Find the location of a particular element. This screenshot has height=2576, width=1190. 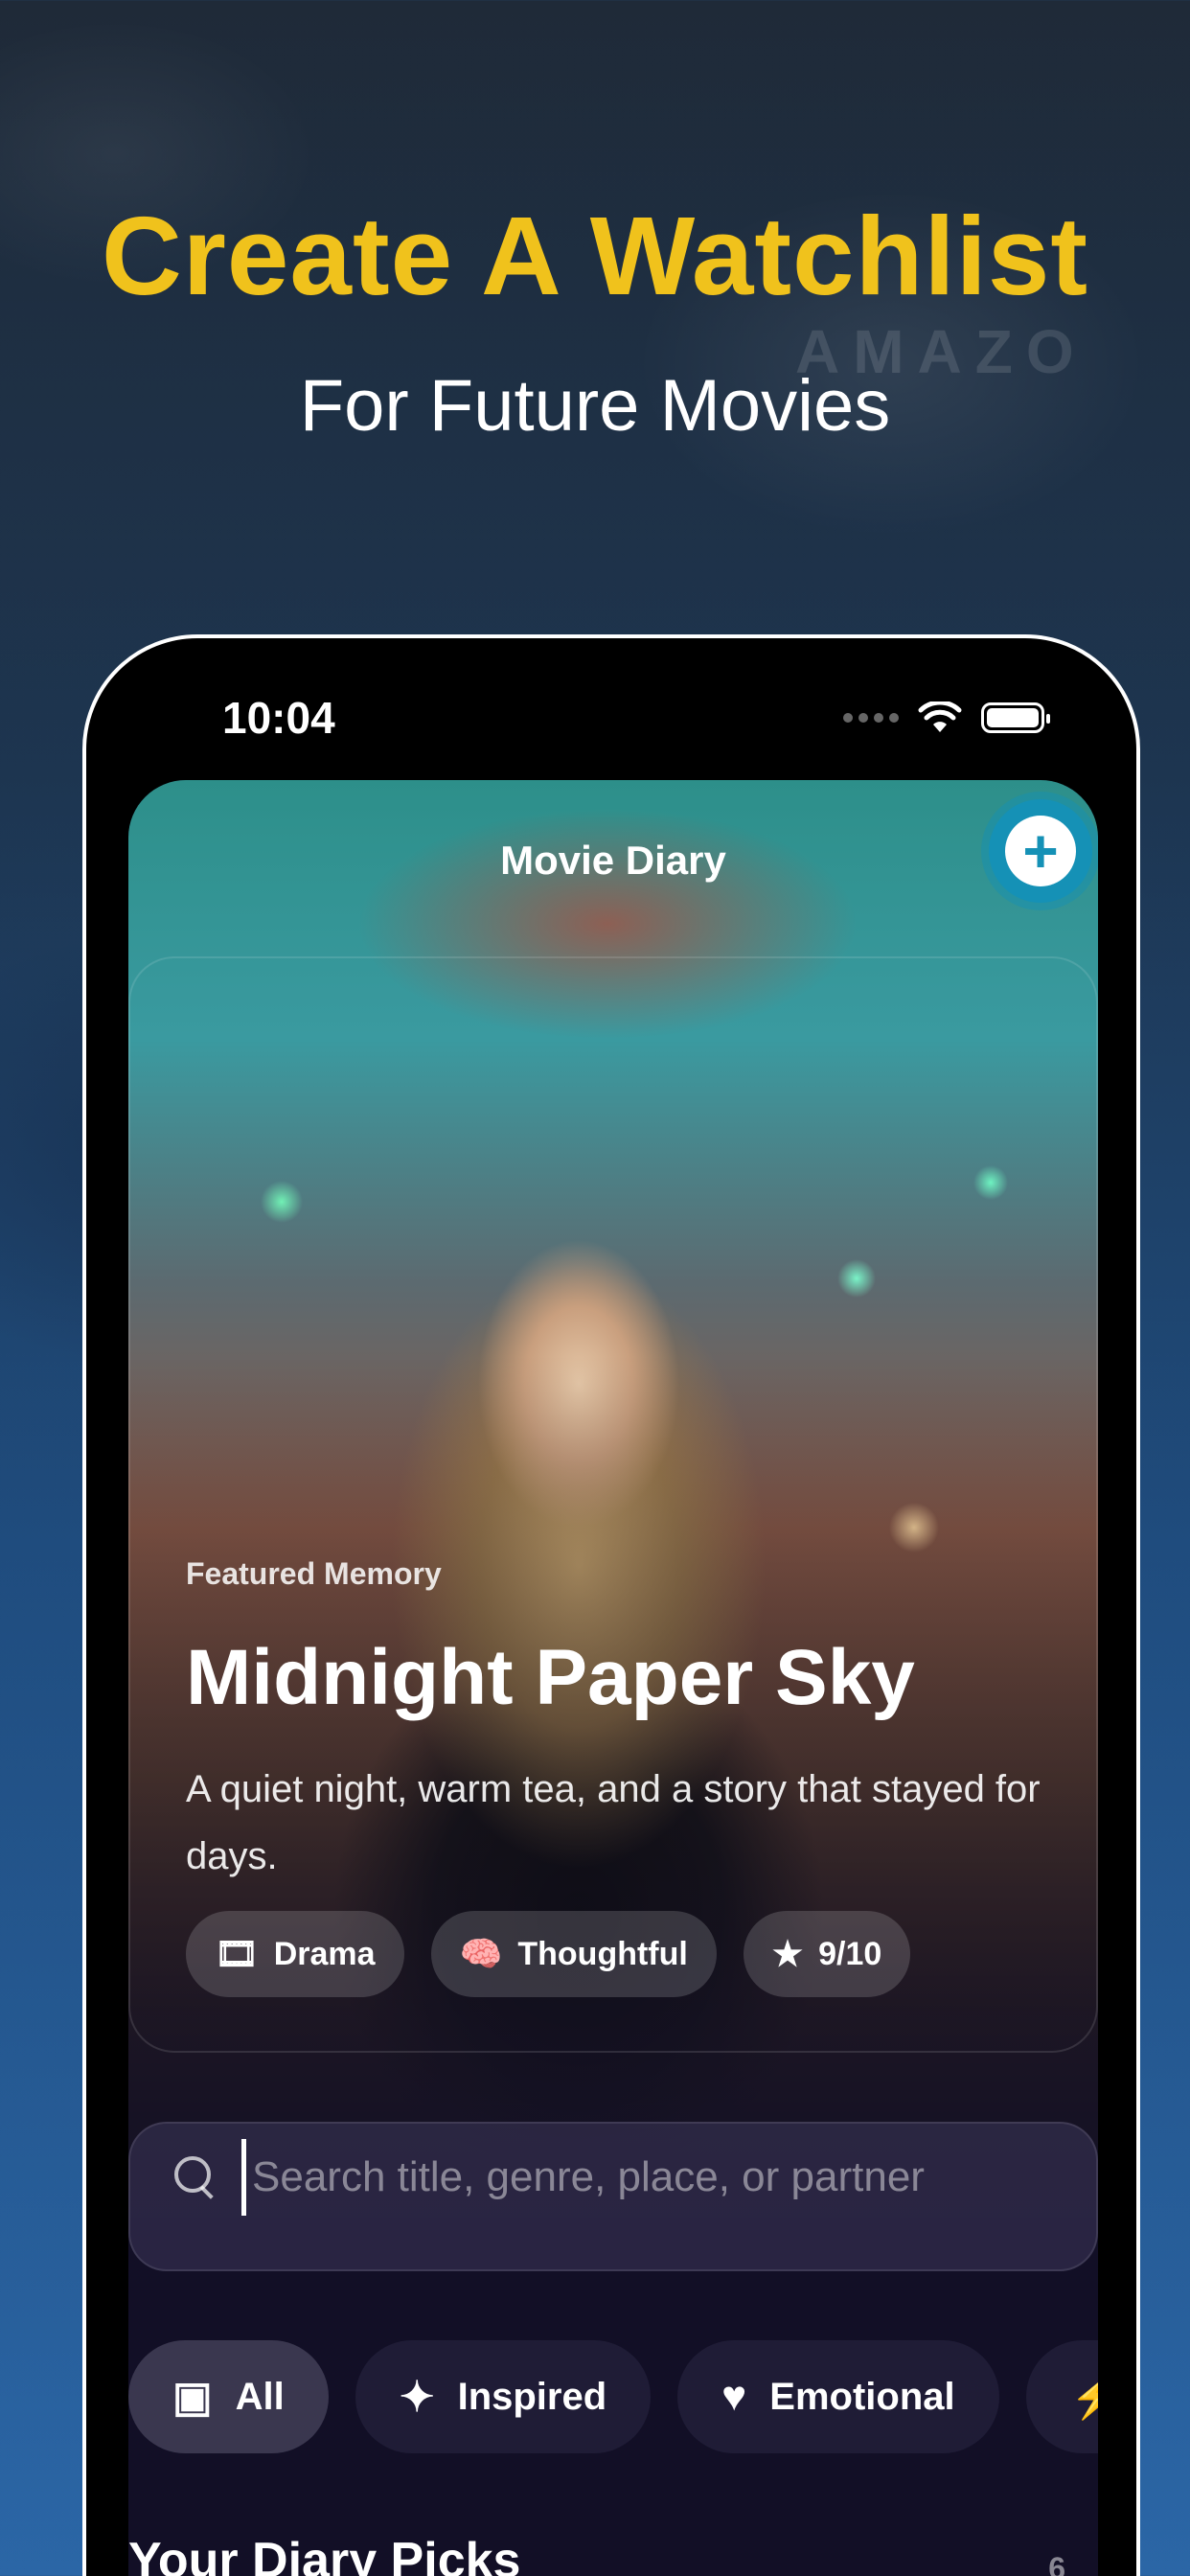

filter-label: Emotional is located at coordinates (862, 2396).